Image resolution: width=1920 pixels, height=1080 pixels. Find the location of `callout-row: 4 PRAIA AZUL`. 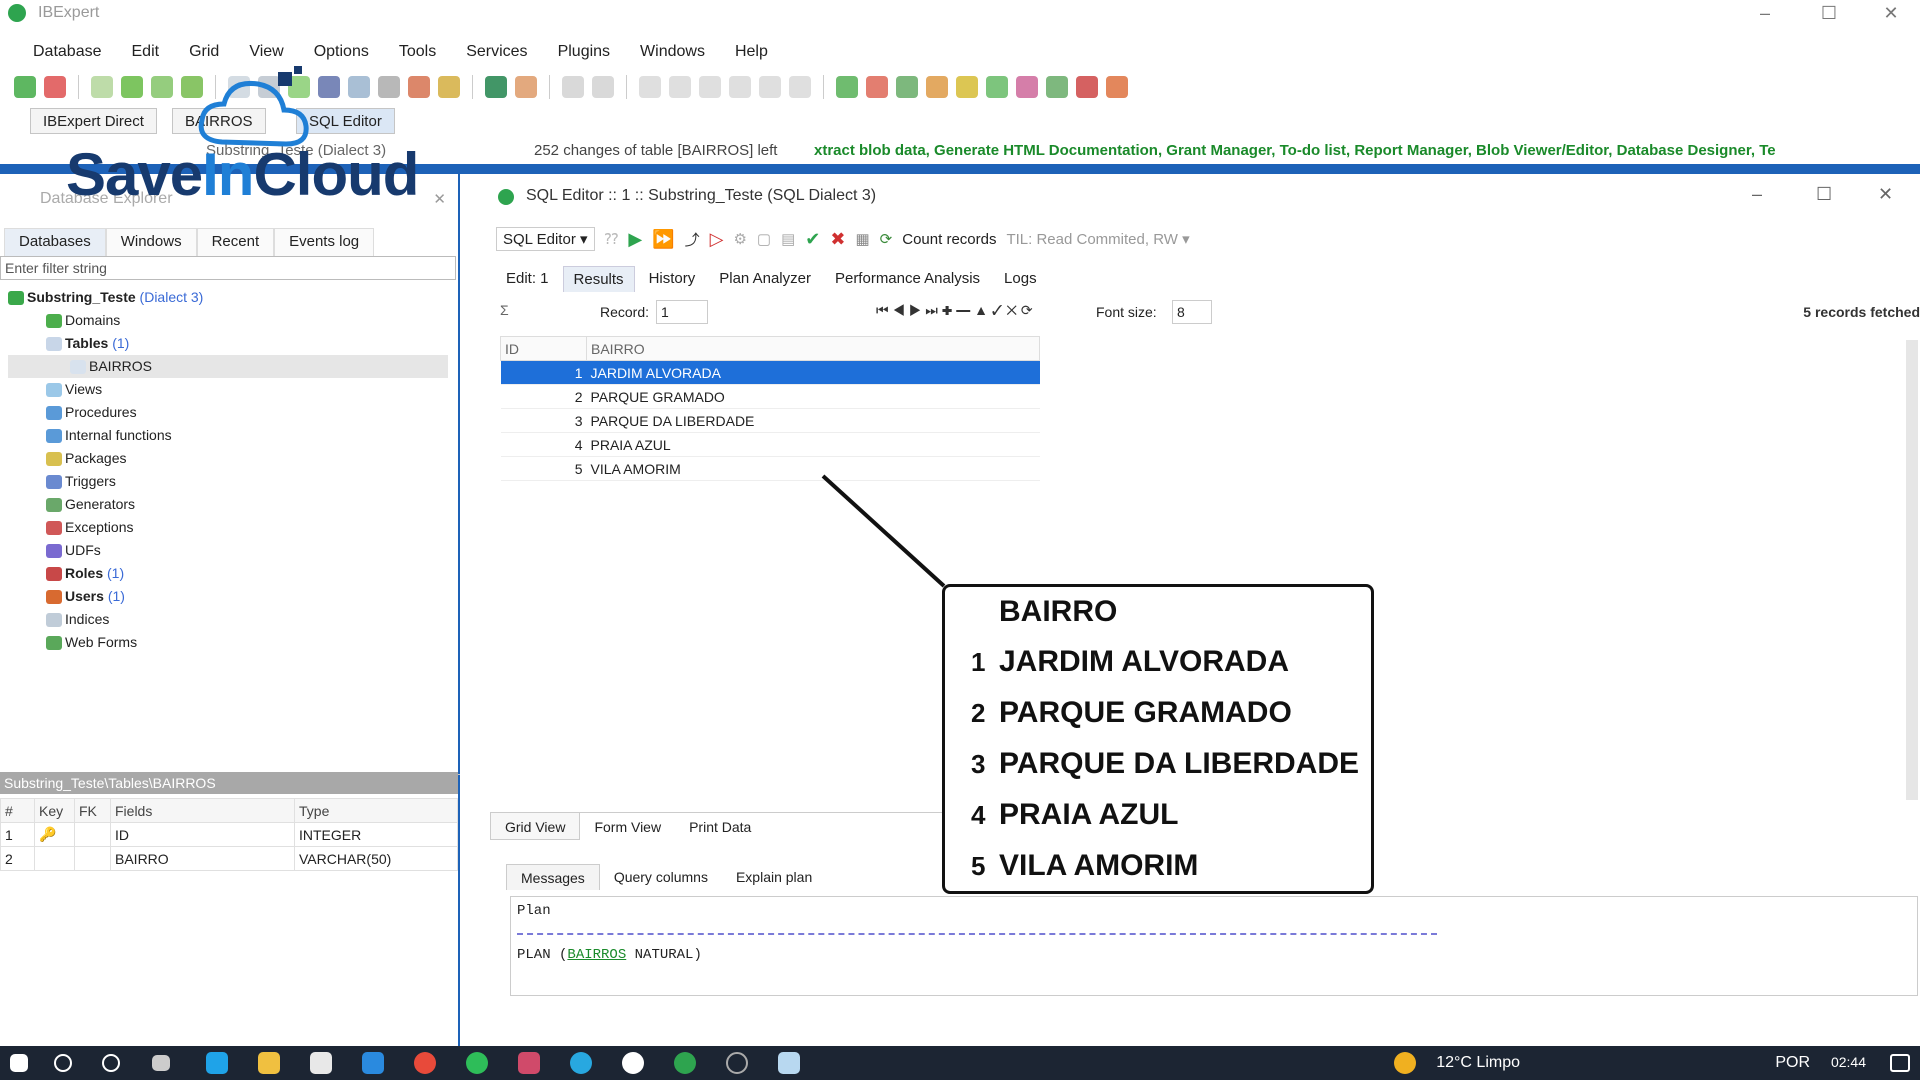

callout-row: 4 PRAIA AZUL is located at coordinates (1074, 815).